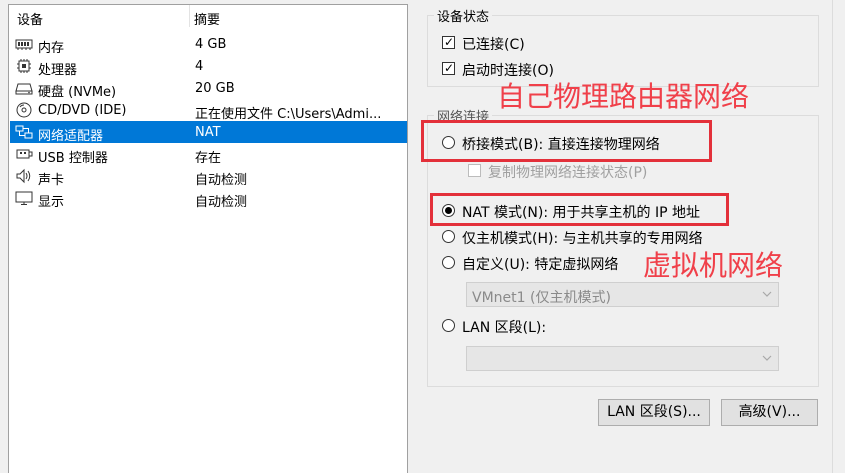 This screenshot has width=845, height=473. Describe the element at coordinates (82, 110) in the screenshot. I see `device-name: CD/DVD (IDE)` at that location.